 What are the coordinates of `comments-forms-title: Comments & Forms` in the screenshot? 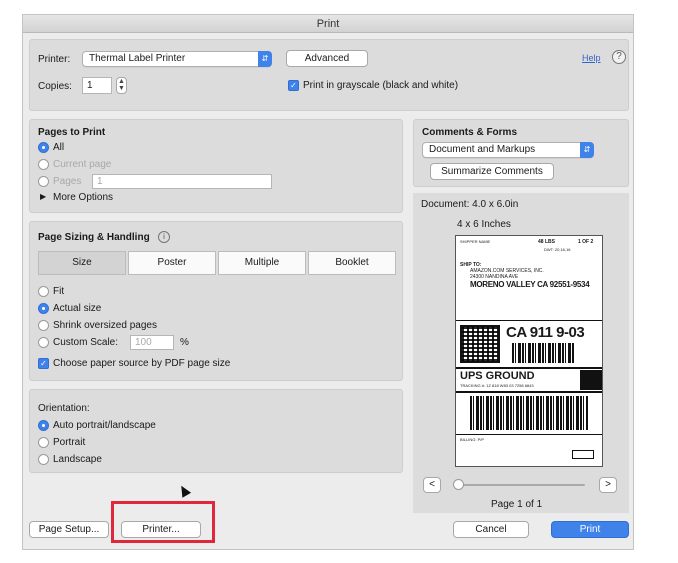 It's located at (470, 132).